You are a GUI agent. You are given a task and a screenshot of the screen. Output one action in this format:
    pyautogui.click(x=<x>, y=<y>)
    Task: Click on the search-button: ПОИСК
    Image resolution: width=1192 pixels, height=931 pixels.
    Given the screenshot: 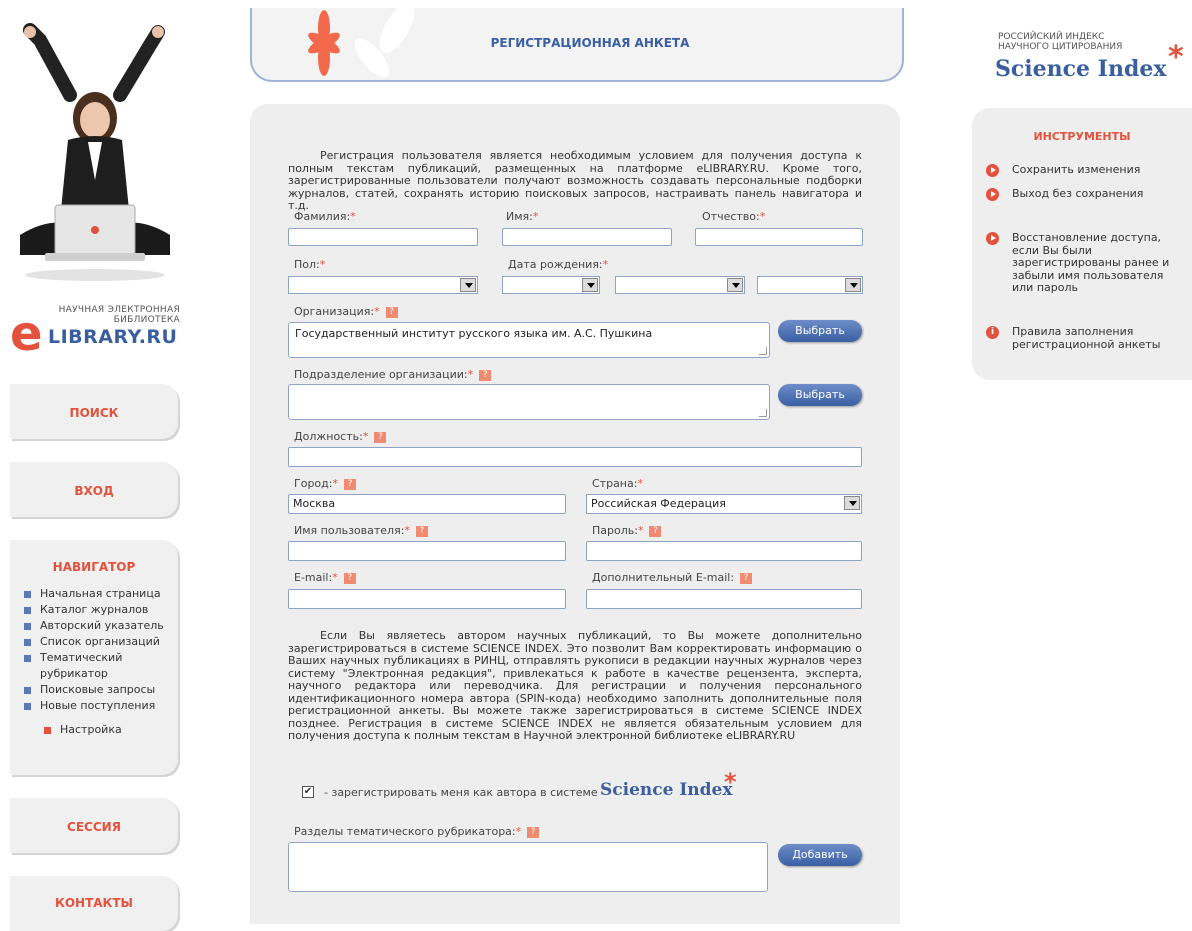 What is the action you would take?
    pyautogui.click(x=94, y=402)
    